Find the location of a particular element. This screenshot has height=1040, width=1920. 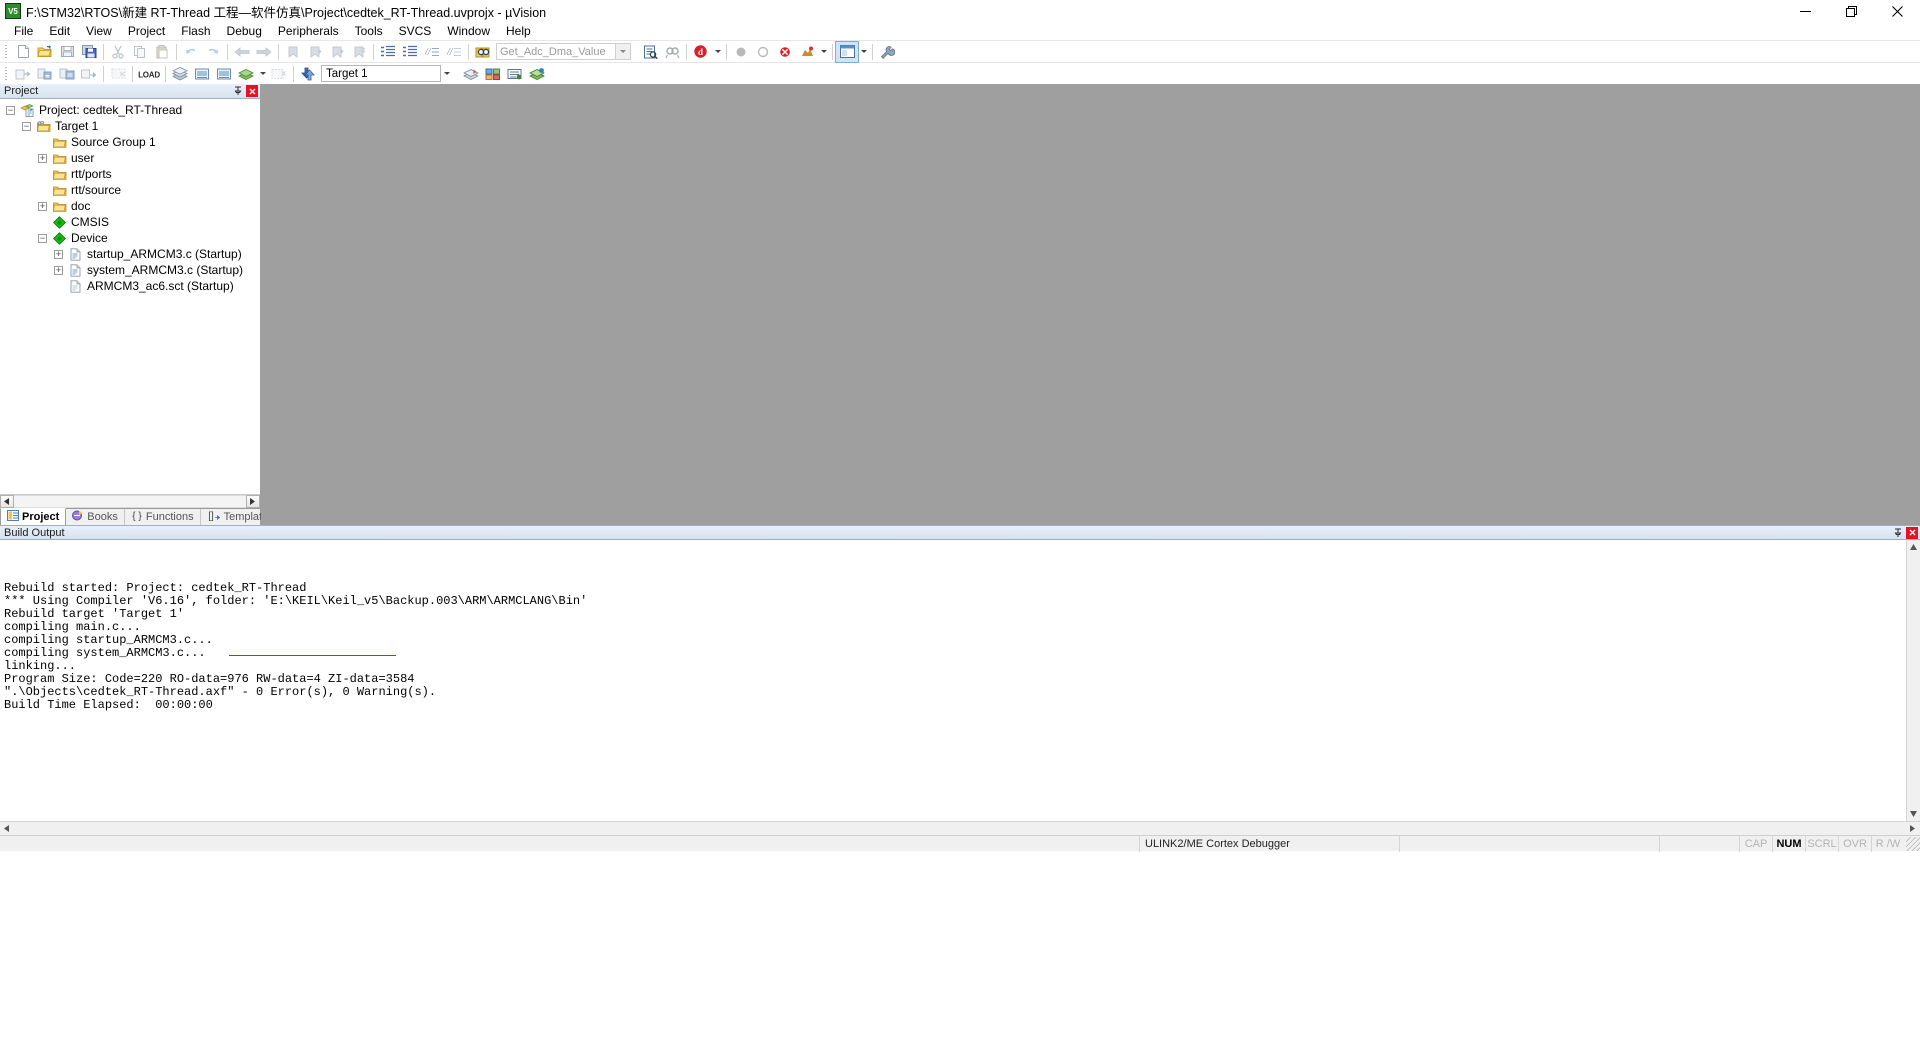

rebuild-icon is located at coordinates (67, 74).